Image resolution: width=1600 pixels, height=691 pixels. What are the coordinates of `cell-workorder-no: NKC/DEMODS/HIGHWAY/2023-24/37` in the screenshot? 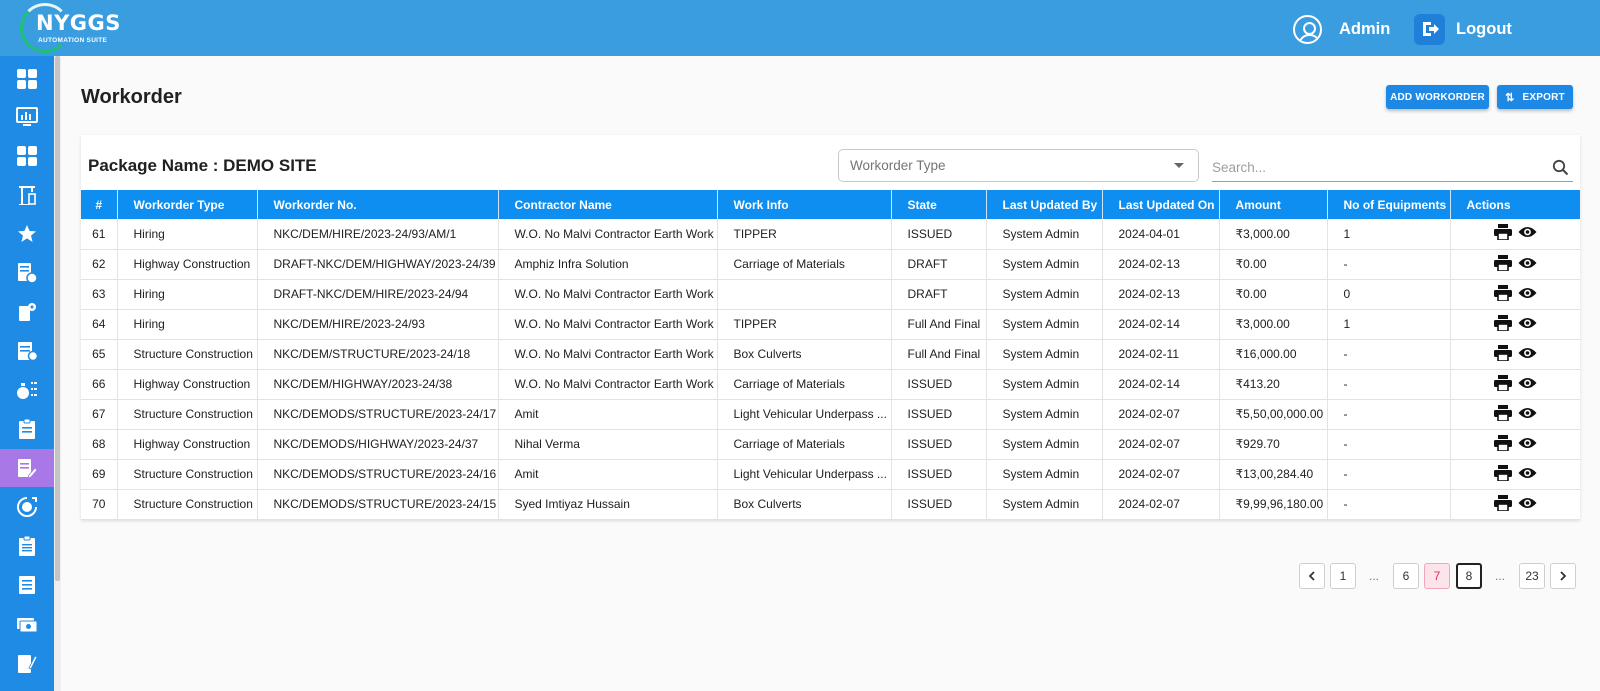 It's located at (378, 444).